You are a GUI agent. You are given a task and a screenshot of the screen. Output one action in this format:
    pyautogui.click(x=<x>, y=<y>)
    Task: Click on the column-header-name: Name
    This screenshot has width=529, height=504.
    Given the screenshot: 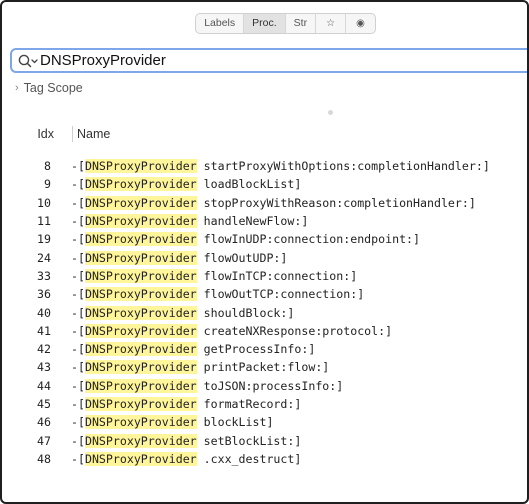 What is the action you would take?
    pyautogui.click(x=91, y=134)
    